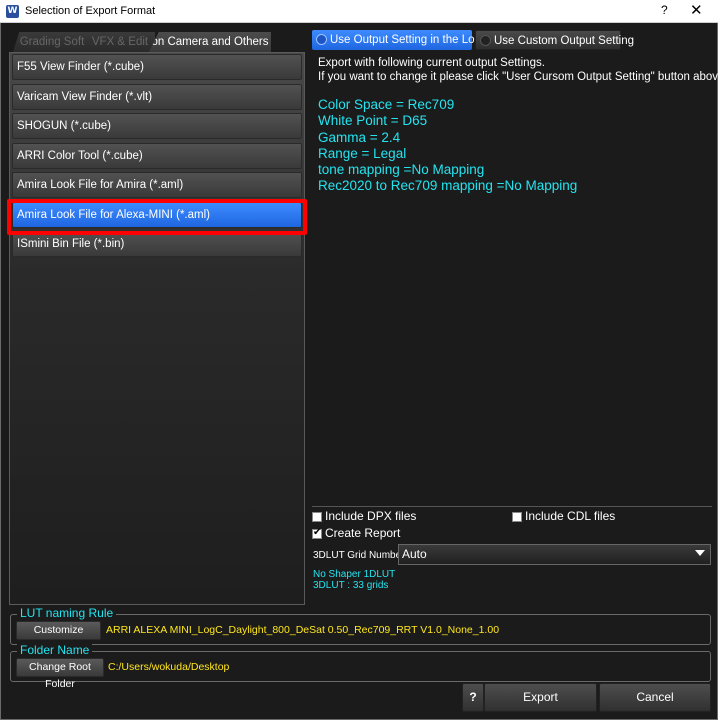  Describe the element at coordinates (554, 554) in the screenshot. I see `grid-number-select: Auto` at that location.